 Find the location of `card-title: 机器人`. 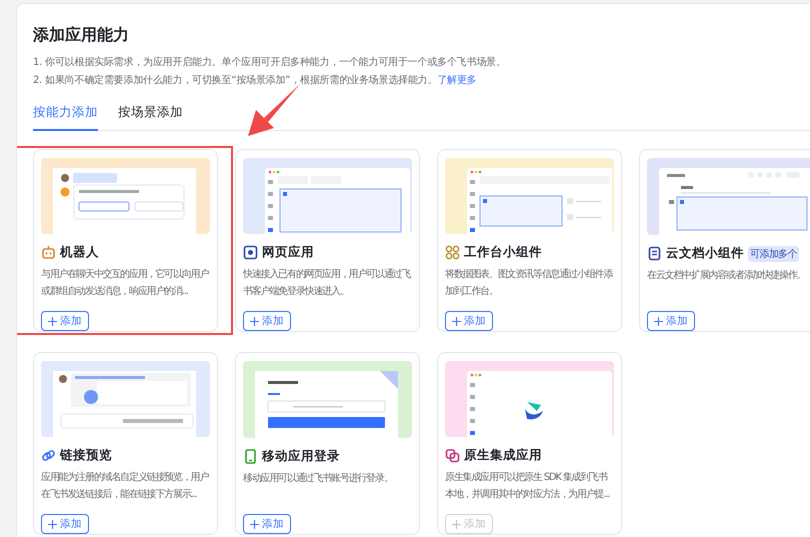

card-title: 机器人 is located at coordinates (79, 252).